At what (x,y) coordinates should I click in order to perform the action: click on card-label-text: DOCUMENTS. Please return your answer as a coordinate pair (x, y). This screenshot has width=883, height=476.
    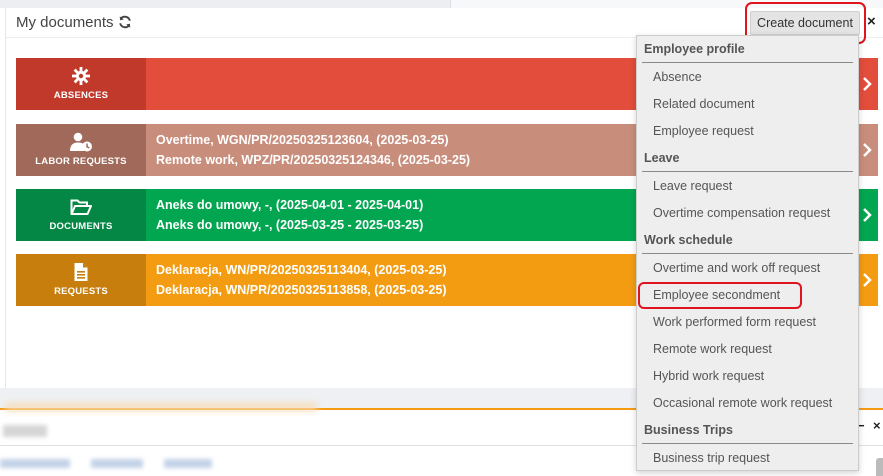
    Looking at the image, I should click on (81, 226).